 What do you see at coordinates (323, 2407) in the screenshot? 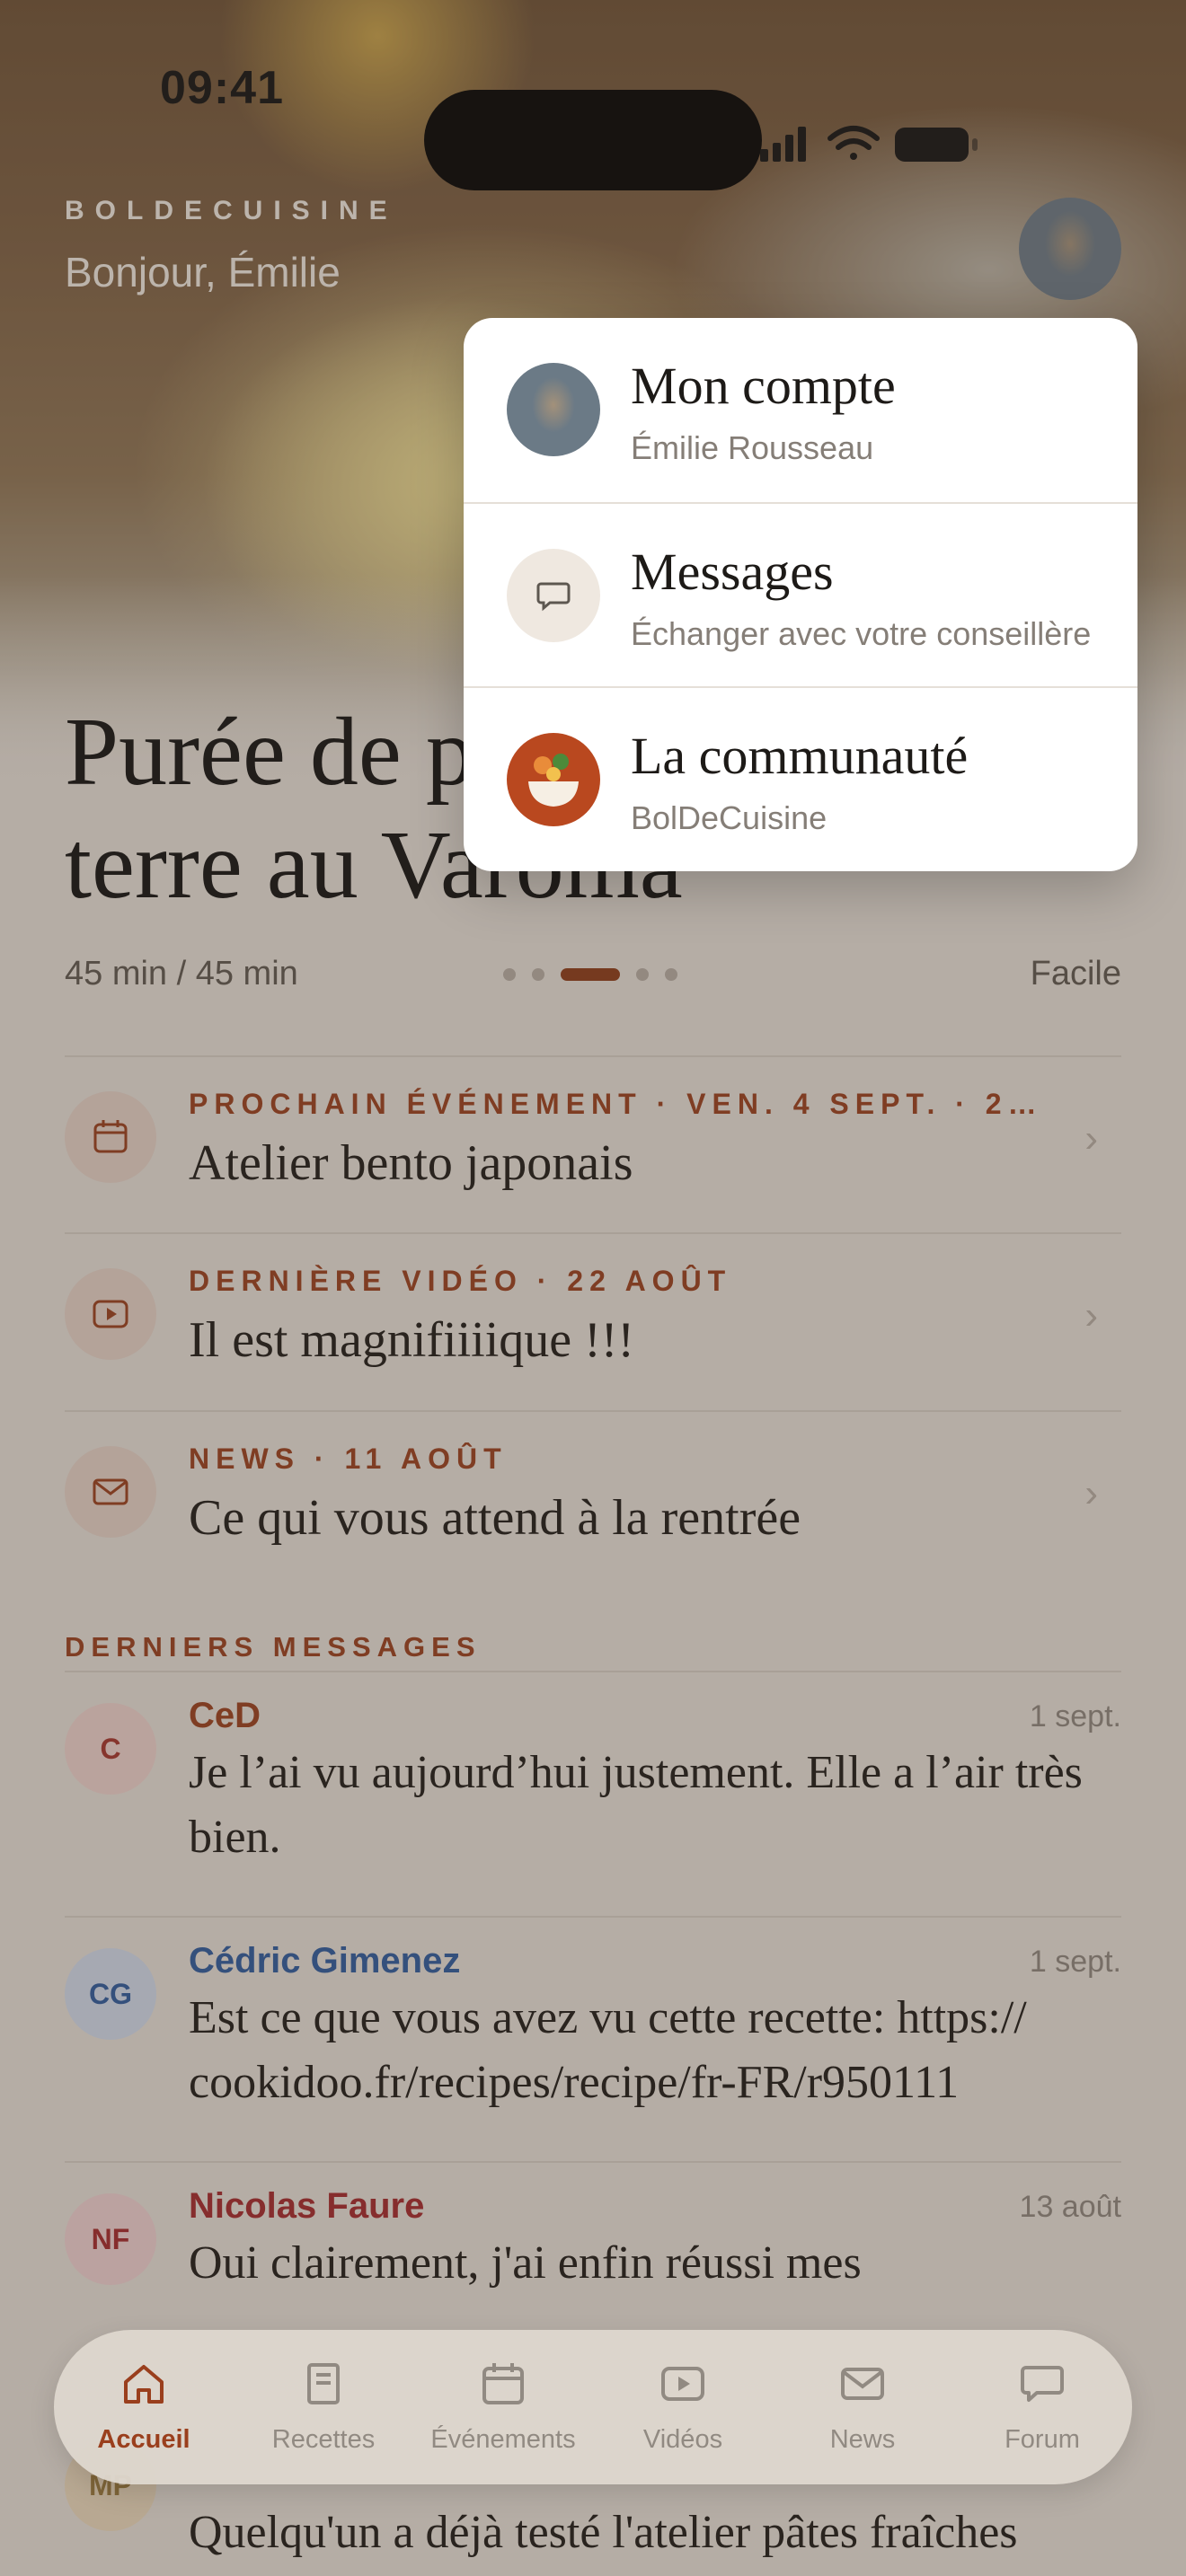
I see `tab-recettes: Recettes` at bounding box center [323, 2407].